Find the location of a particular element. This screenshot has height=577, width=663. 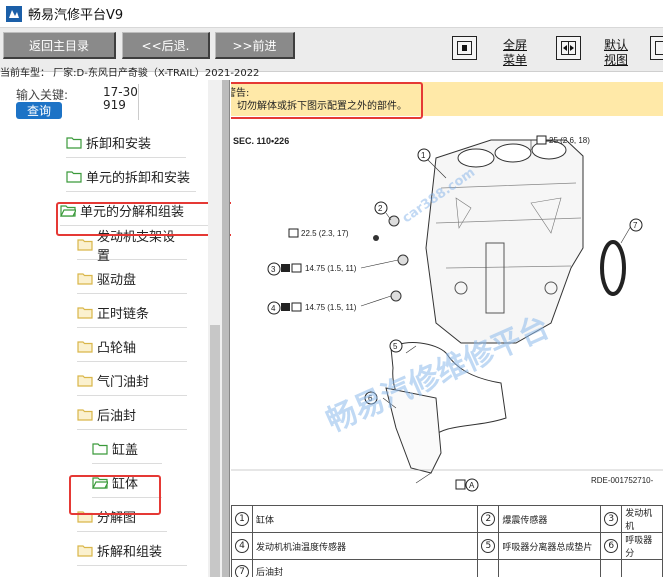

table-row: 4 发动机机油温度传感器 5 呼吸器分离器总成垫片 6 呼吸器分 is located at coordinates (447, 546).